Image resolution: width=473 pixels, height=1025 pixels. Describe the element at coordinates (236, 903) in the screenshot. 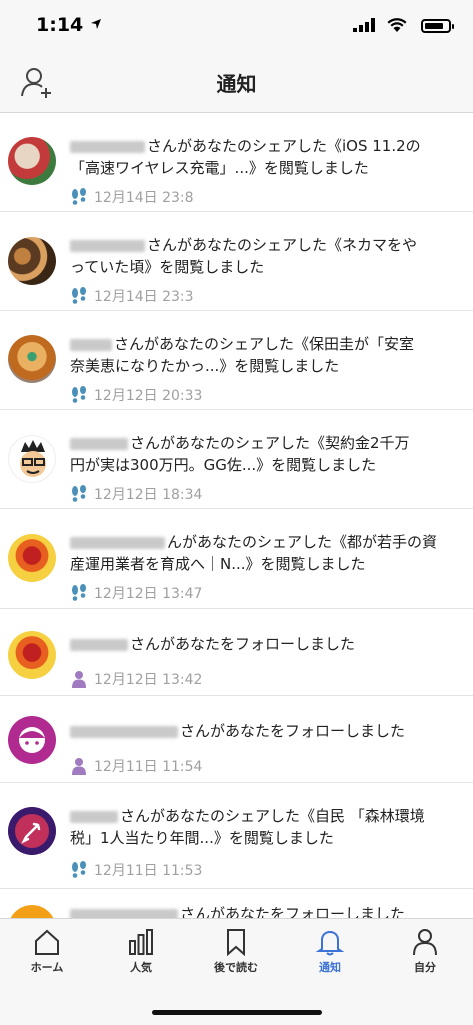

I see `notification-item: さんがあなたをフォローしました` at that location.